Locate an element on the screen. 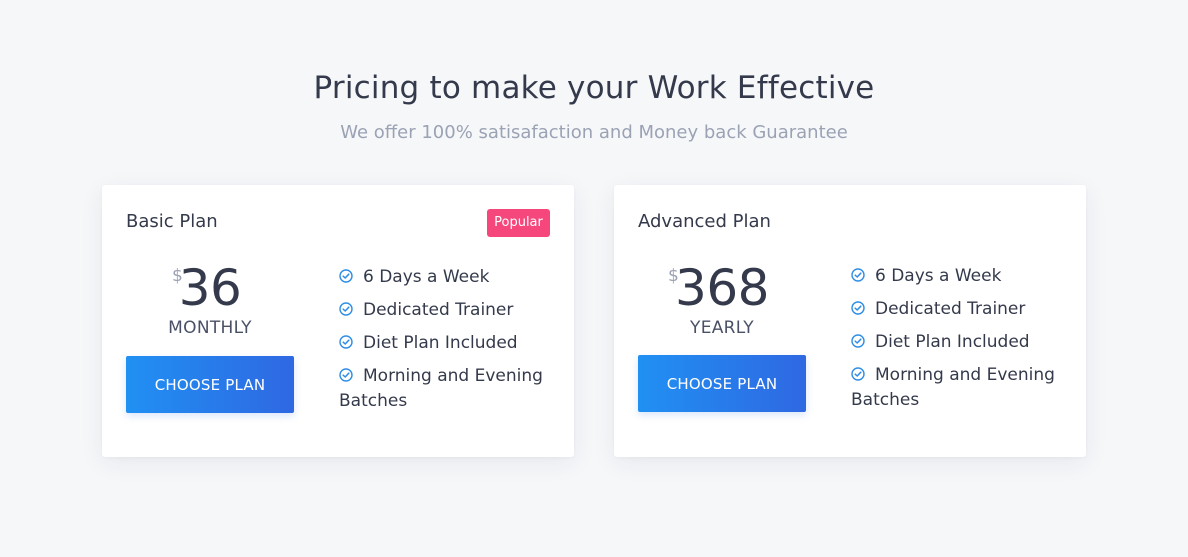 The height and width of the screenshot is (557, 1188). price-block: $ 368 YEARLY is located at coordinates (722, 299).